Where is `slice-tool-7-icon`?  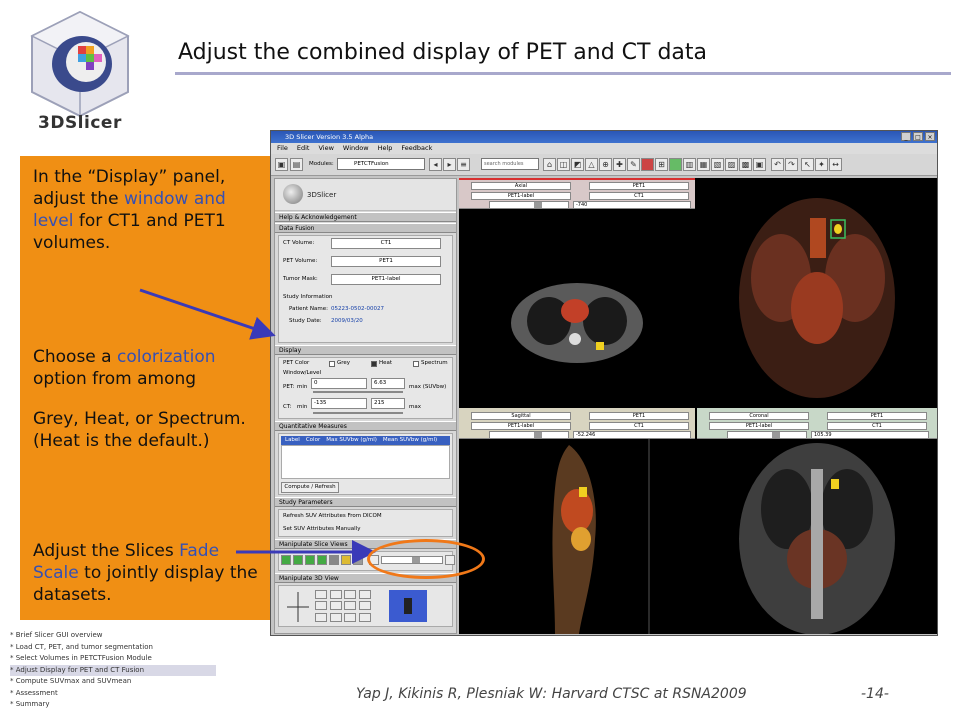 slice-tool-7-icon is located at coordinates (358, 560).